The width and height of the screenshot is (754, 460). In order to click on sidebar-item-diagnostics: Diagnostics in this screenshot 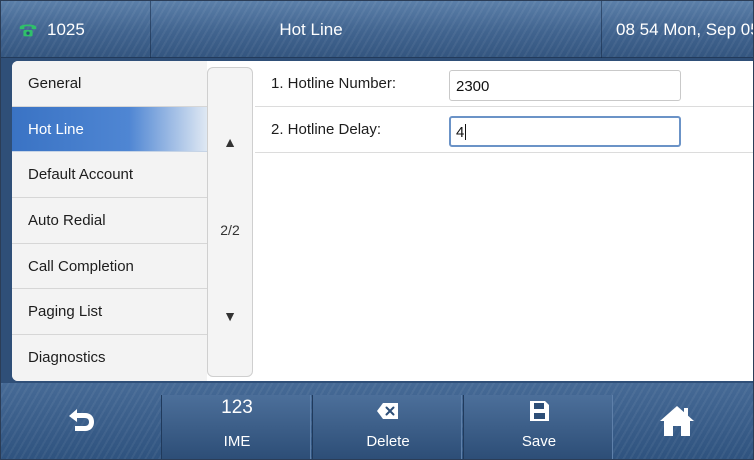, I will do `click(109, 358)`.